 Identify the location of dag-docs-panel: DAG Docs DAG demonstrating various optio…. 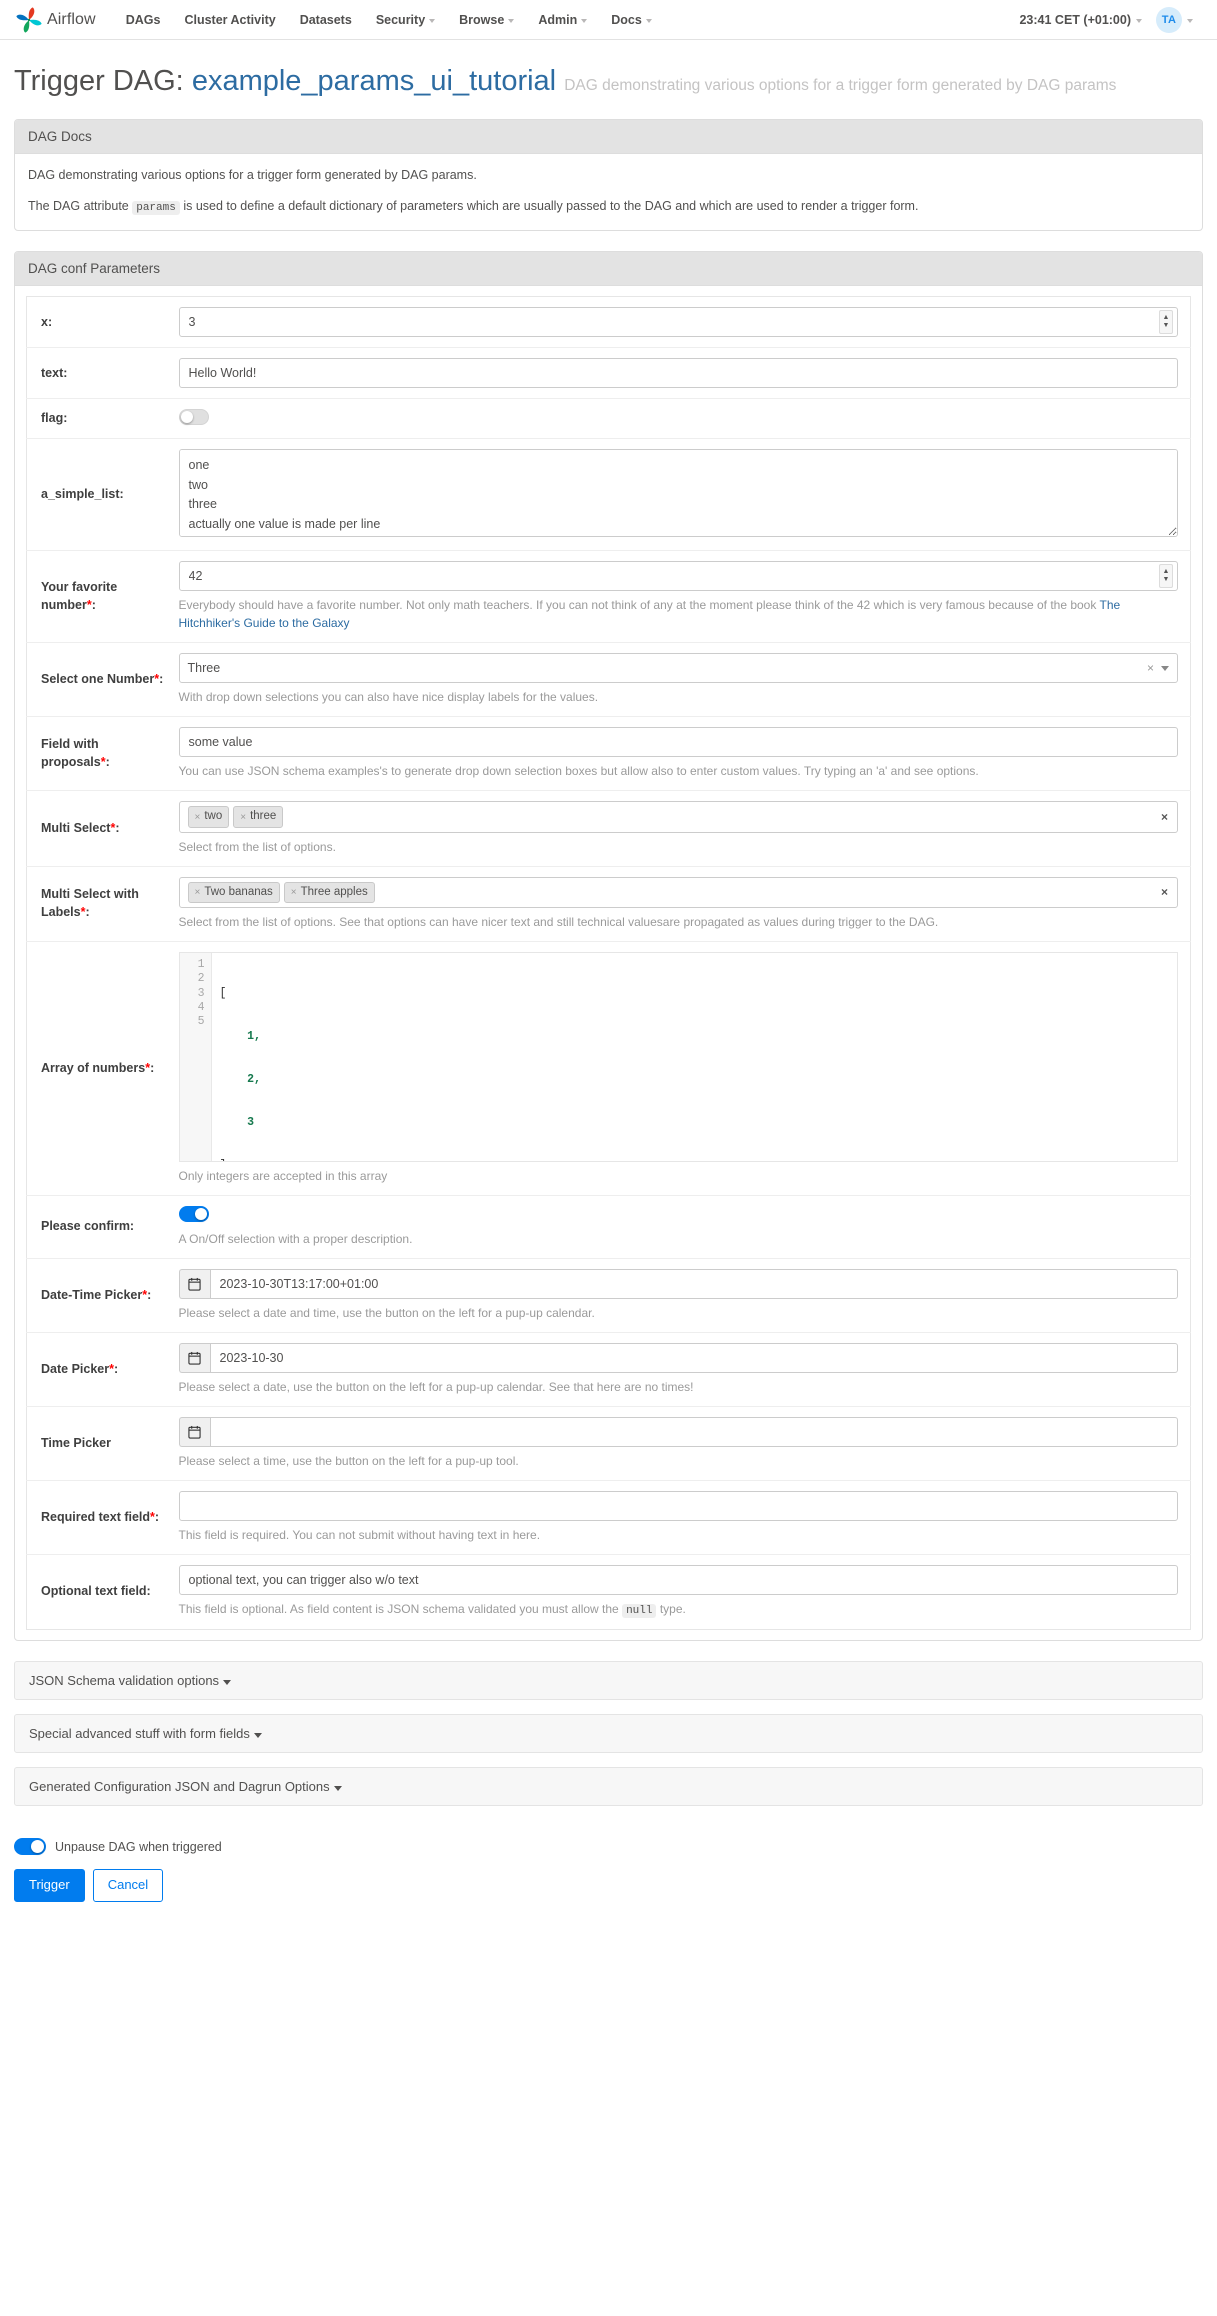
(608, 175).